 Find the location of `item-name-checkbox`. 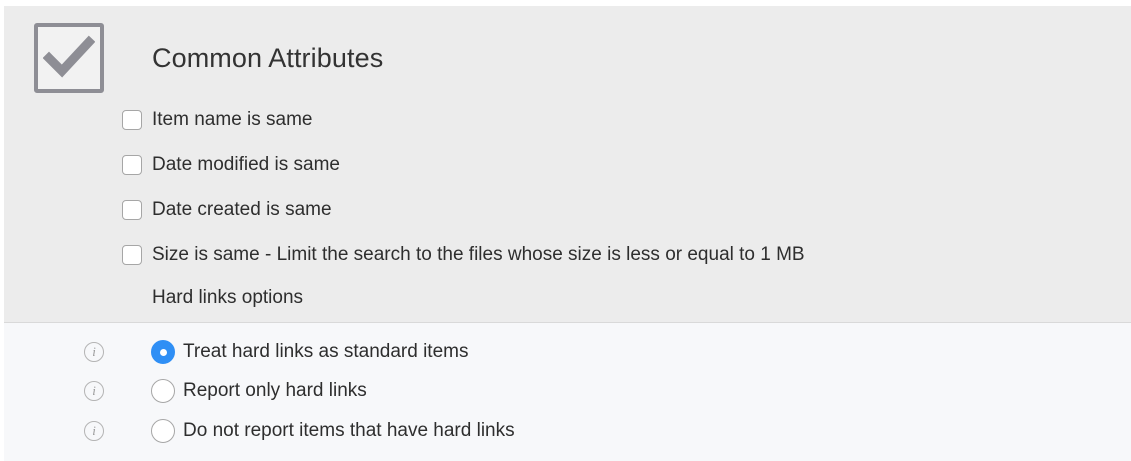

item-name-checkbox is located at coordinates (132, 120).